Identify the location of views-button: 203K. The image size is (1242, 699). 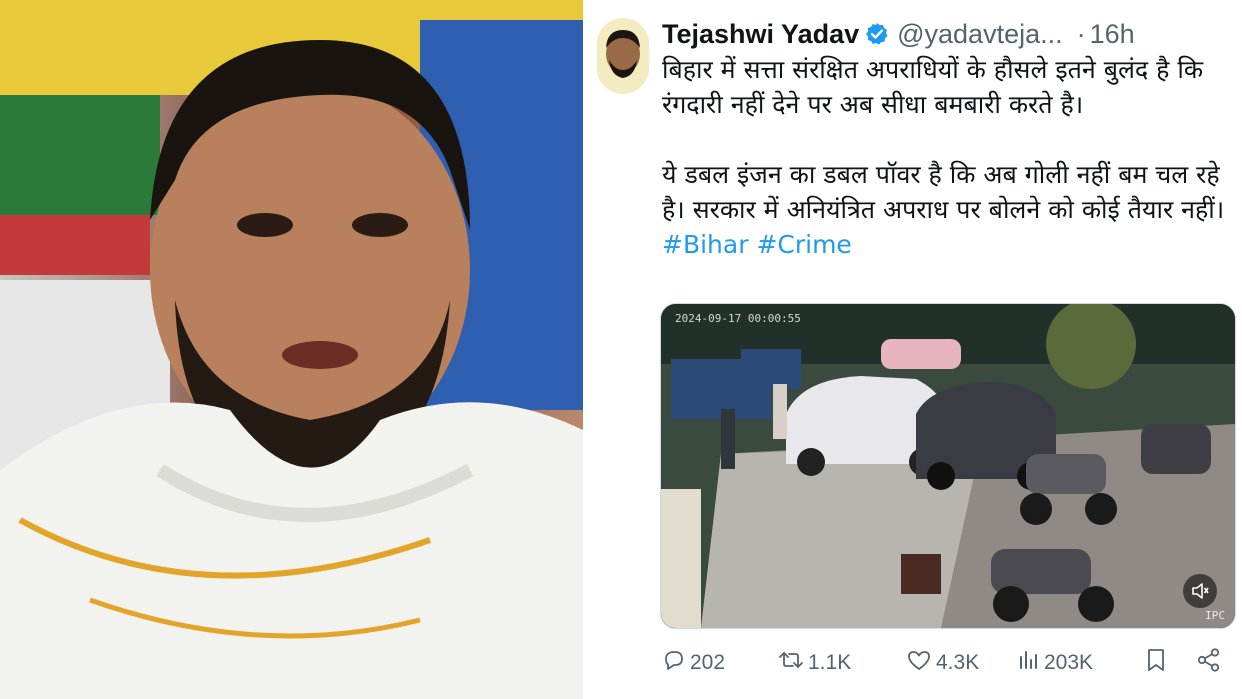
(1054, 663).